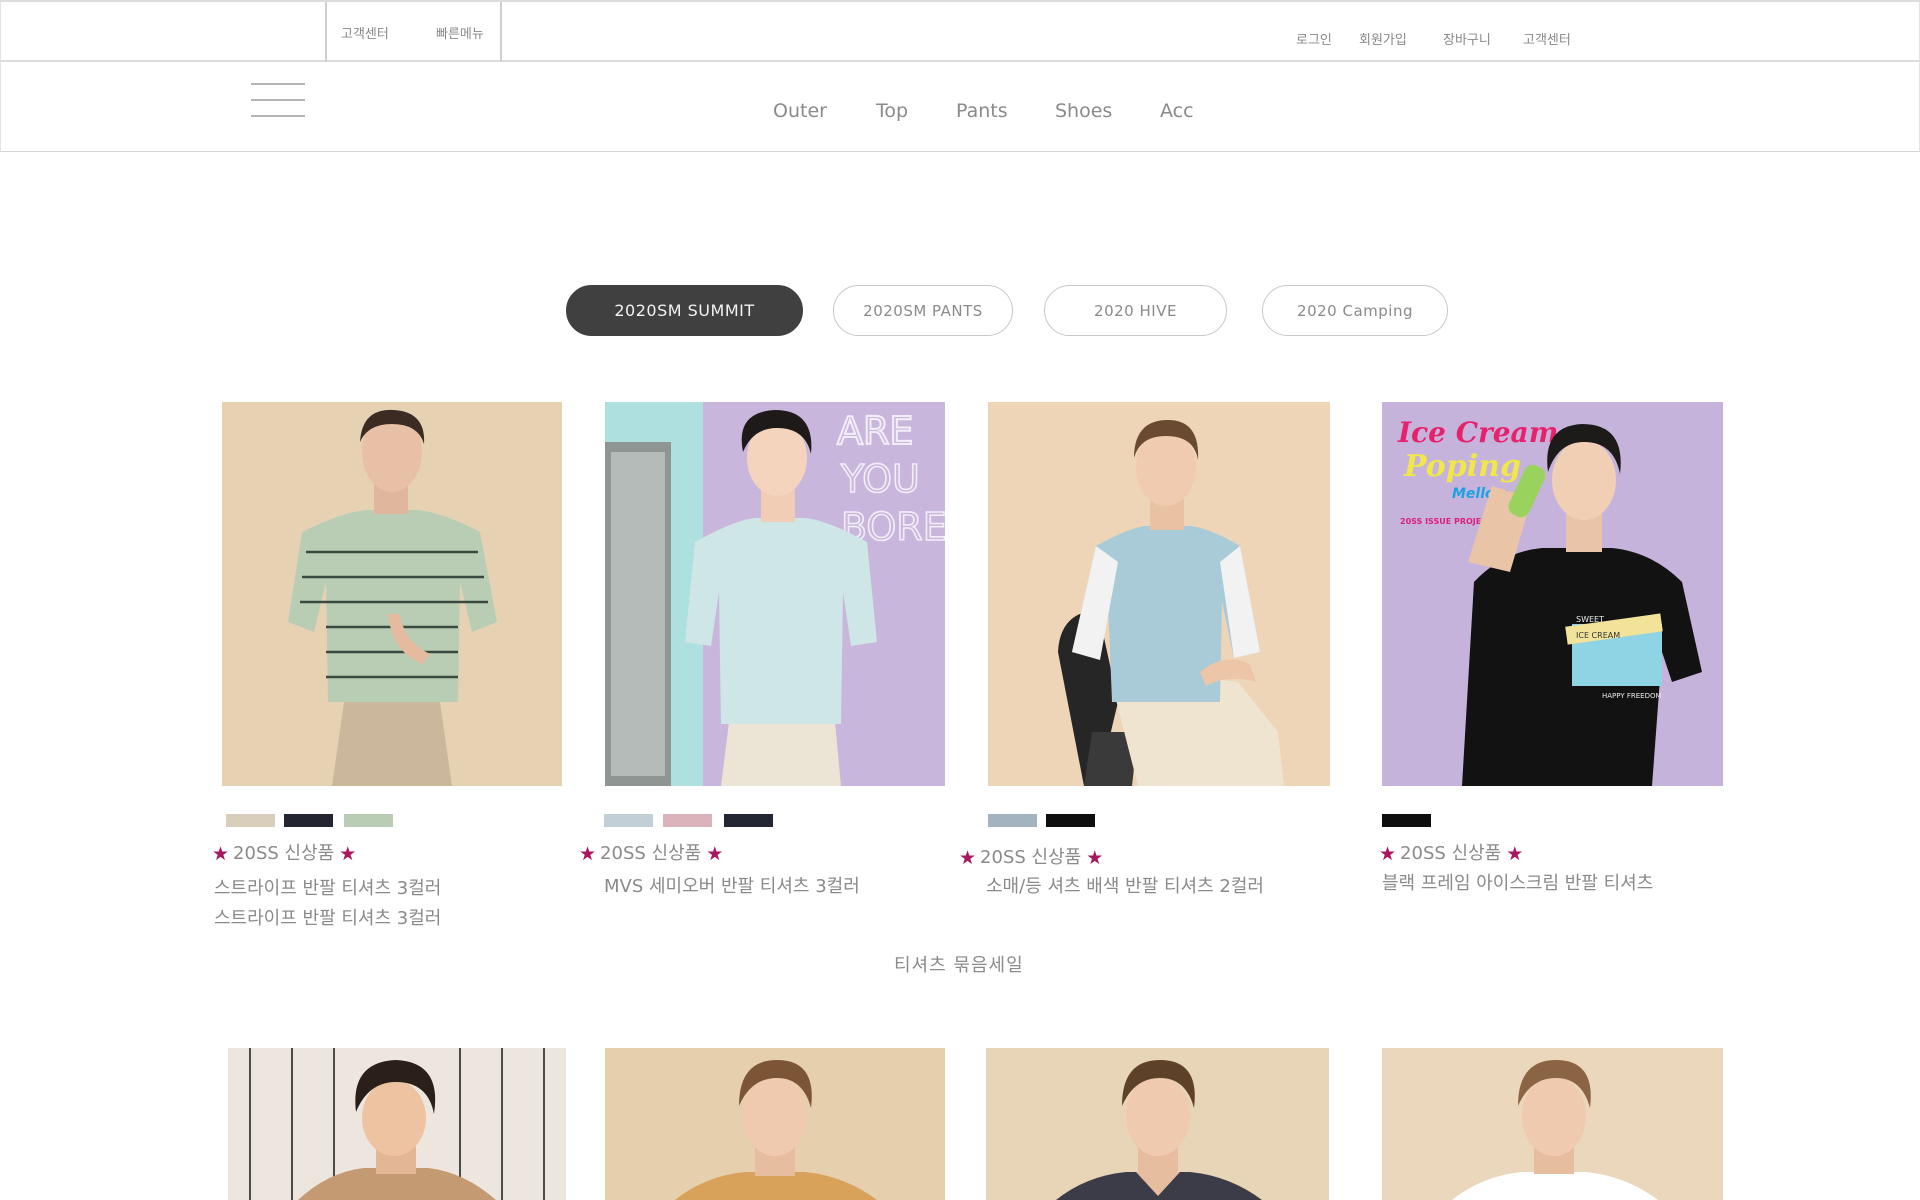 The image size is (1920, 1200). What do you see at coordinates (1446, 521) in the screenshot?
I see `poster-project: 20SS ISSUE PROJECT` at bounding box center [1446, 521].